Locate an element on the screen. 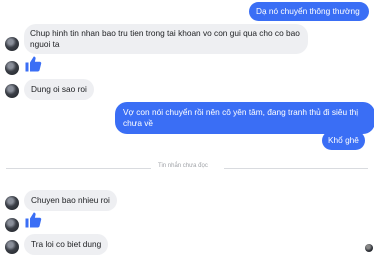 This screenshot has width=374, height=257. message-text: Dạ nó chuyển thông thường is located at coordinates (308, 11).